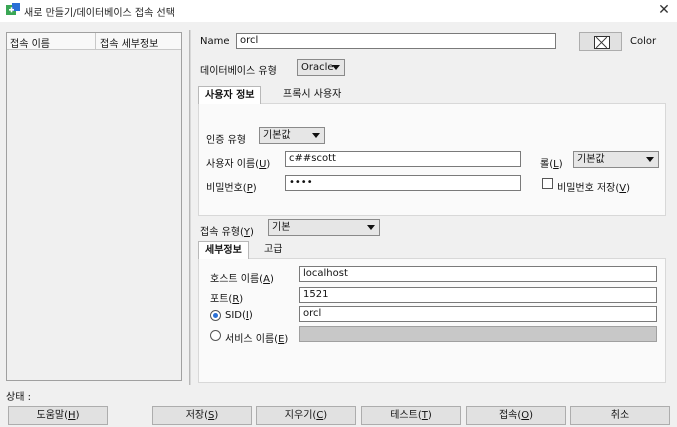  What do you see at coordinates (594, 188) in the screenshot?
I see `save-password-label: 비밀번호 저장(V)` at bounding box center [594, 188].